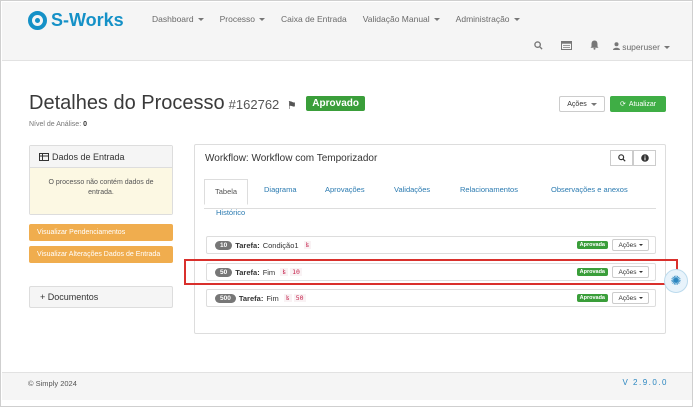 The image size is (693, 407). I want to click on nav-dashboard: Dashboard, so click(178, 19).